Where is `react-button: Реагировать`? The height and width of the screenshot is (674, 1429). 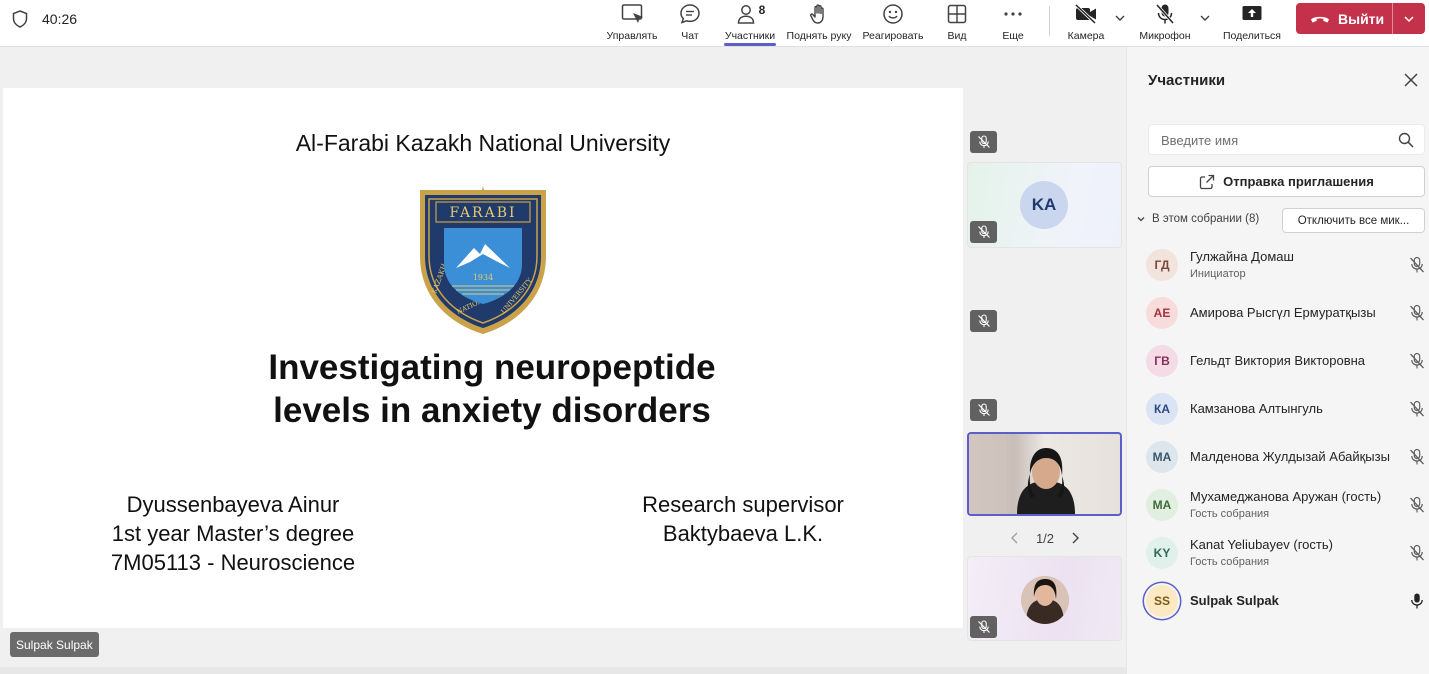
react-button: Реагировать is located at coordinates (893, 23).